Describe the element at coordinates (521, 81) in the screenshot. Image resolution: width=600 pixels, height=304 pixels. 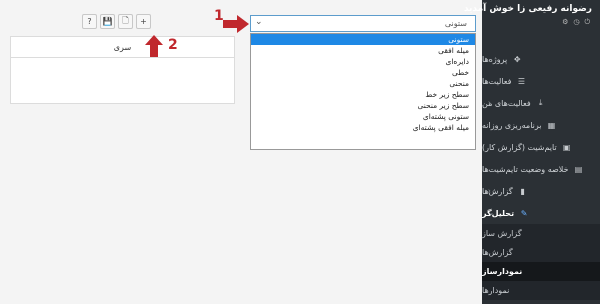
I see `list-icon: ☰` at that location.